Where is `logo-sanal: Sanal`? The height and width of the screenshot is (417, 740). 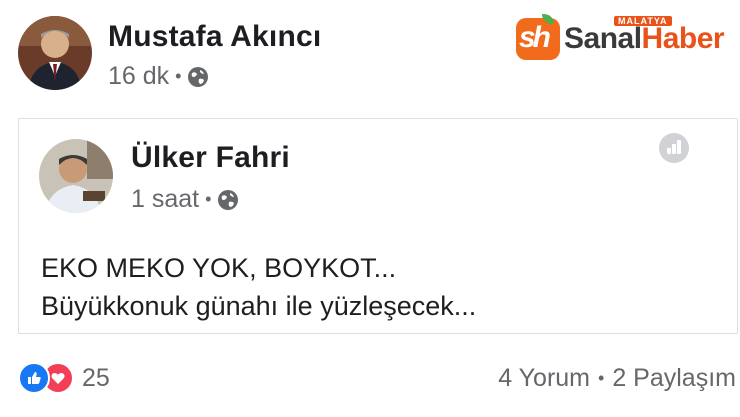 logo-sanal: Sanal is located at coordinates (603, 38).